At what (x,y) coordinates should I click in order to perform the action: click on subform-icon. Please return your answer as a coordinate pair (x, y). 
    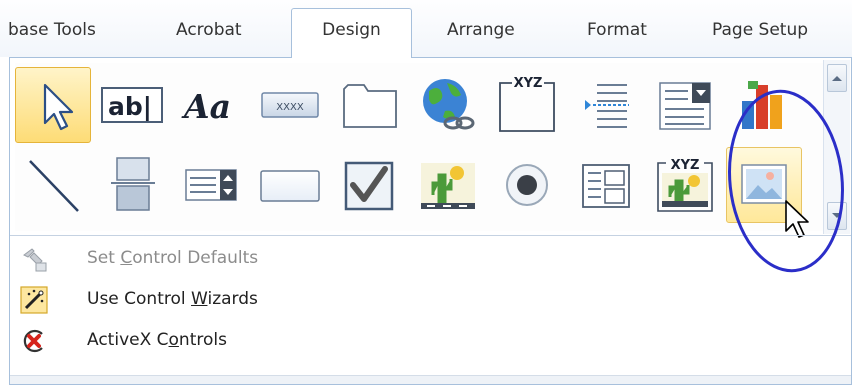
    Looking at the image, I should click on (606, 186).